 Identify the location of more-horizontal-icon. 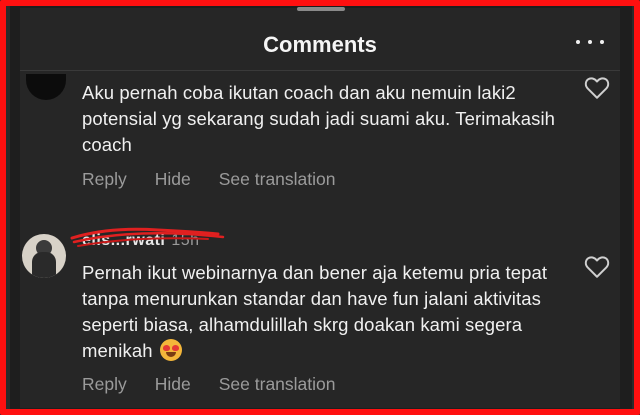
(590, 42).